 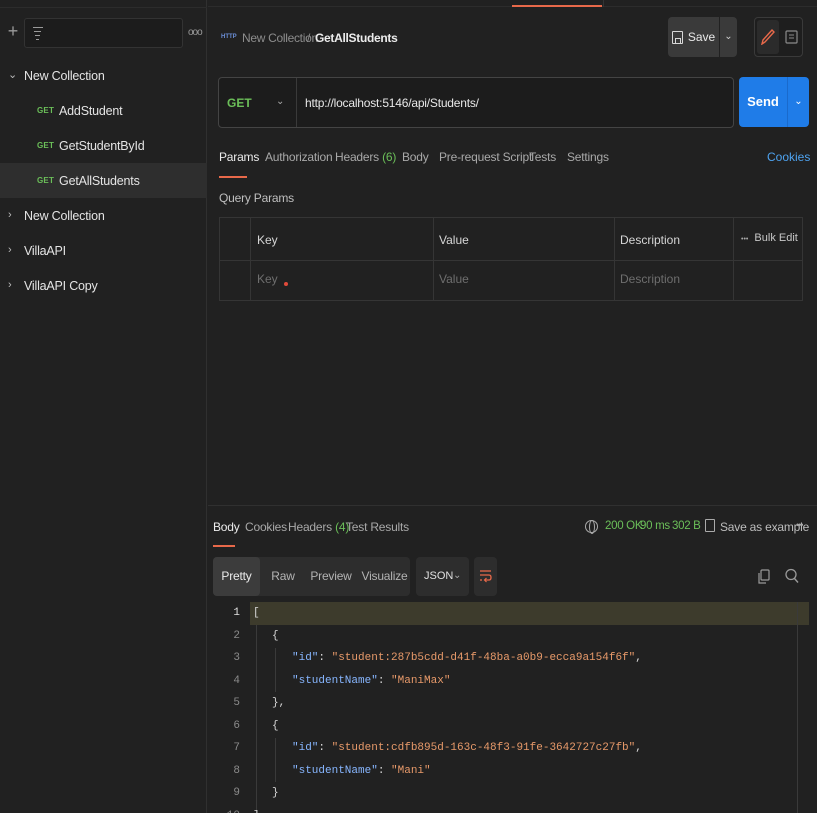 What do you see at coordinates (512, 505) in the screenshot?
I see `response-divider` at bounding box center [512, 505].